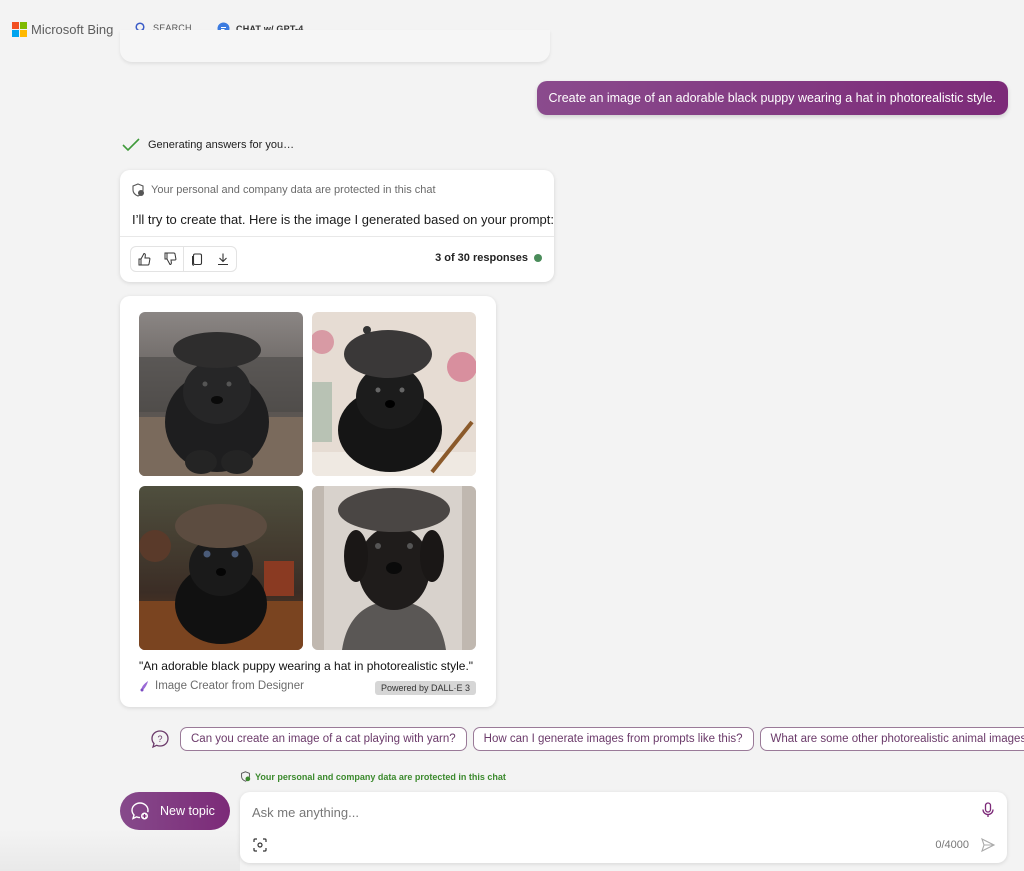  I want to click on download-icon, so click(223, 259).